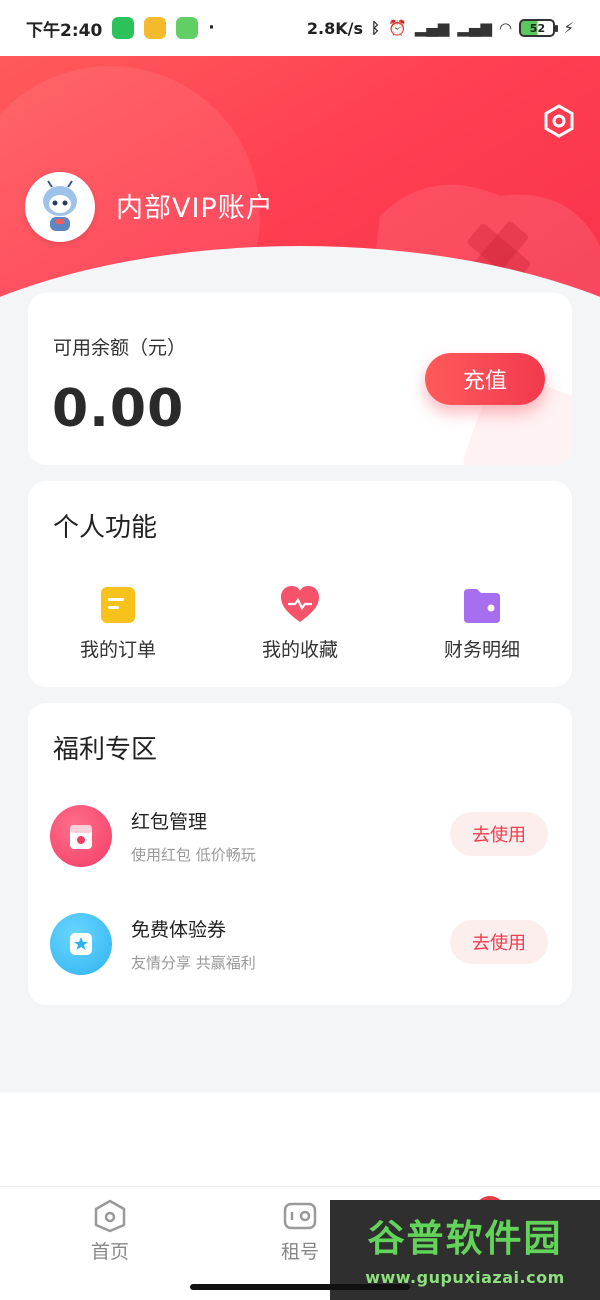  I want to click on balance-label: 可用余额（元）, so click(120, 348).